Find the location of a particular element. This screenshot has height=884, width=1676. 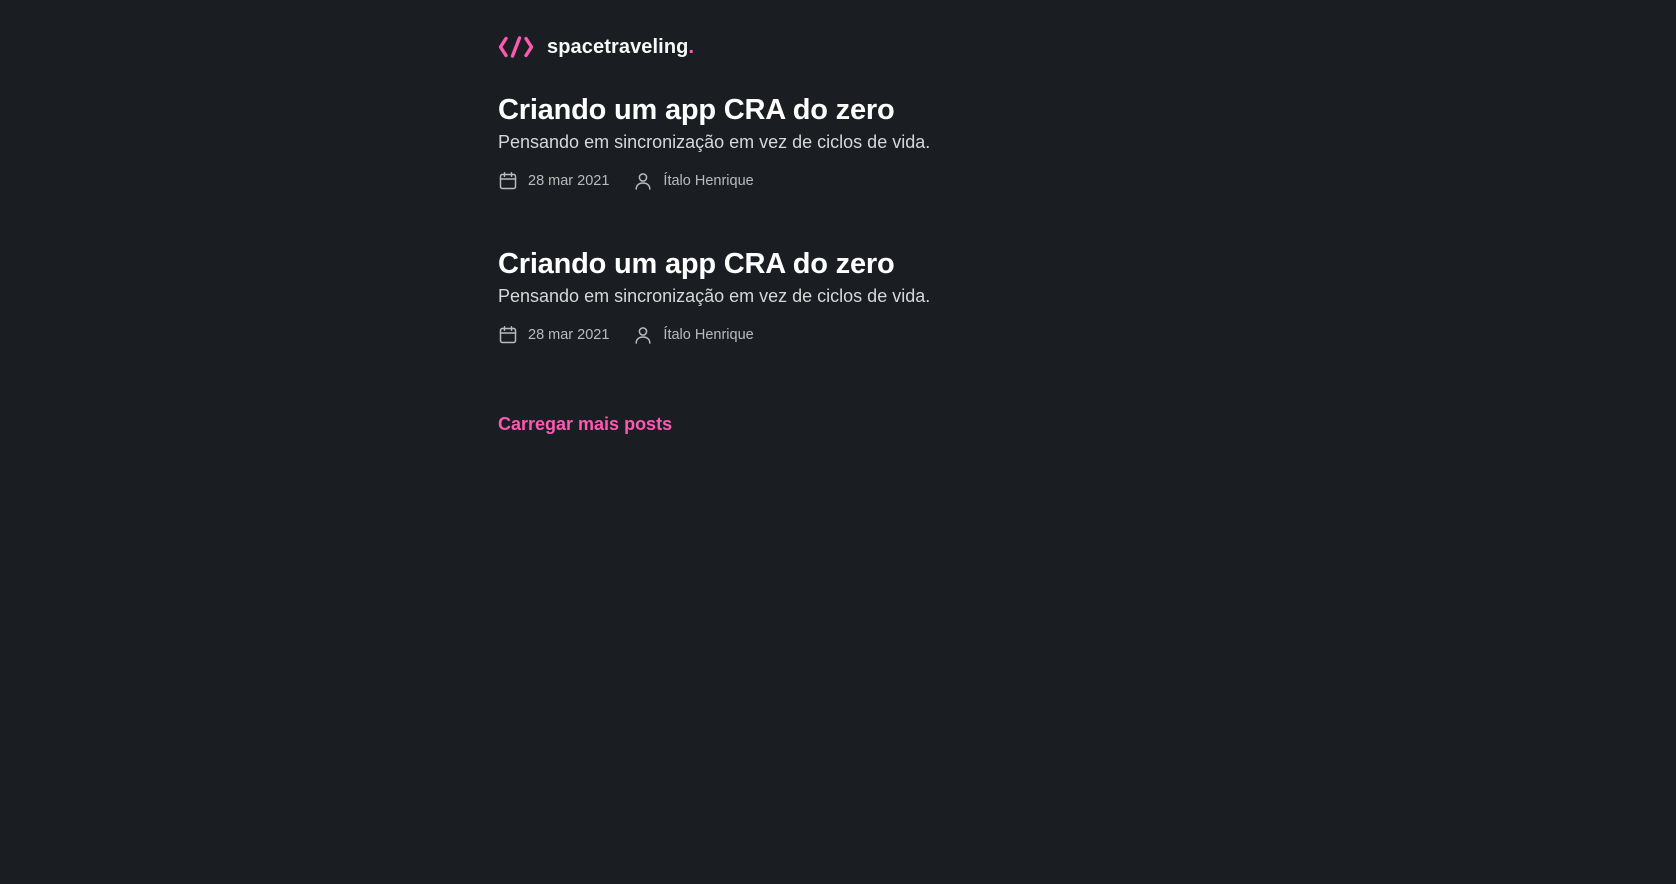

load-more-button: Carregar mais posts is located at coordinates (585, 424).